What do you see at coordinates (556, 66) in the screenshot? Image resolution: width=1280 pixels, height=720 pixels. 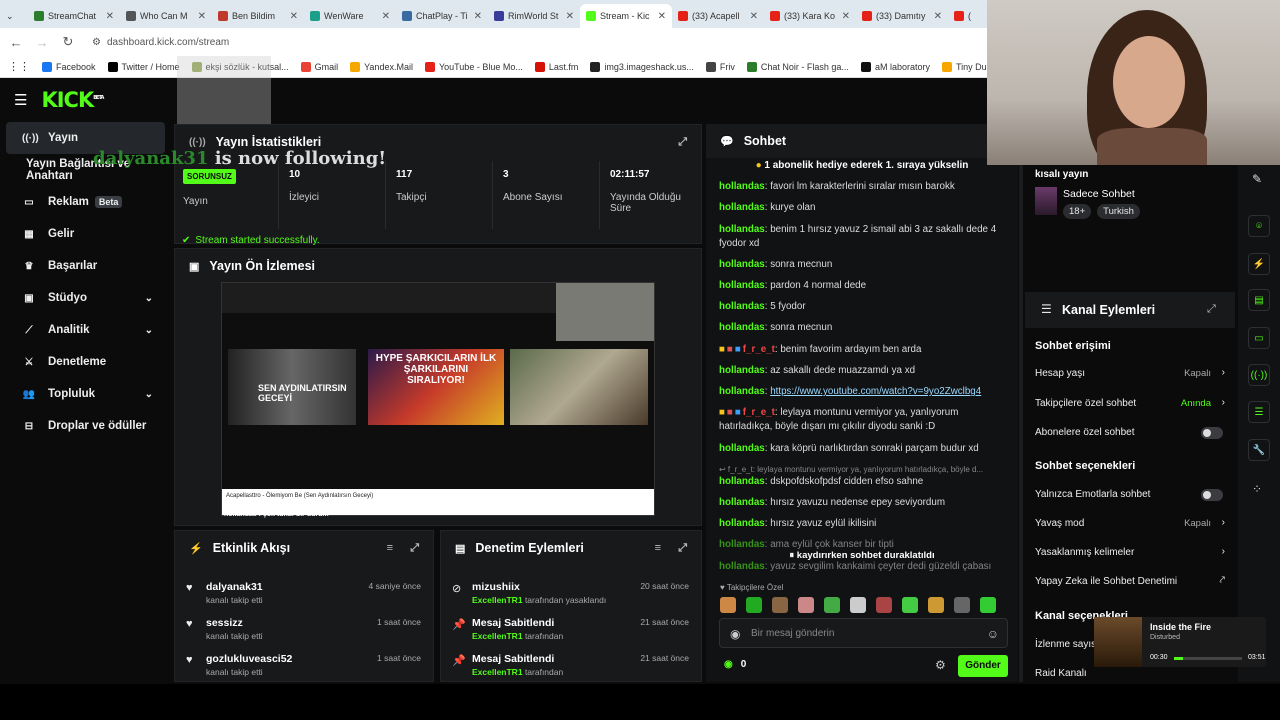 I see `bookmark-item: Last.fm` at bounding box center [556, 66].